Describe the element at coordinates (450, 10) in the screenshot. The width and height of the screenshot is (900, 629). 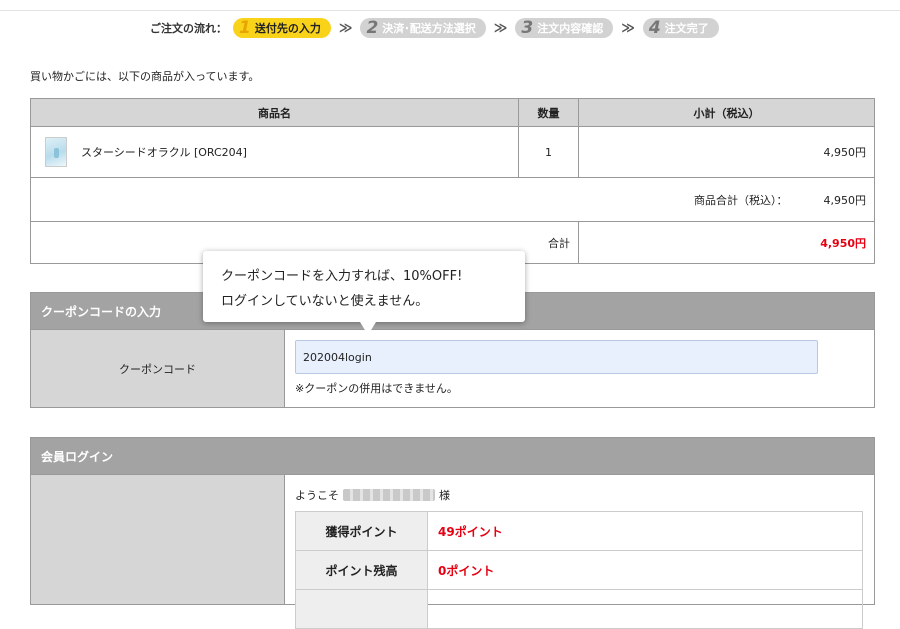
I see `top-divider` at that location.